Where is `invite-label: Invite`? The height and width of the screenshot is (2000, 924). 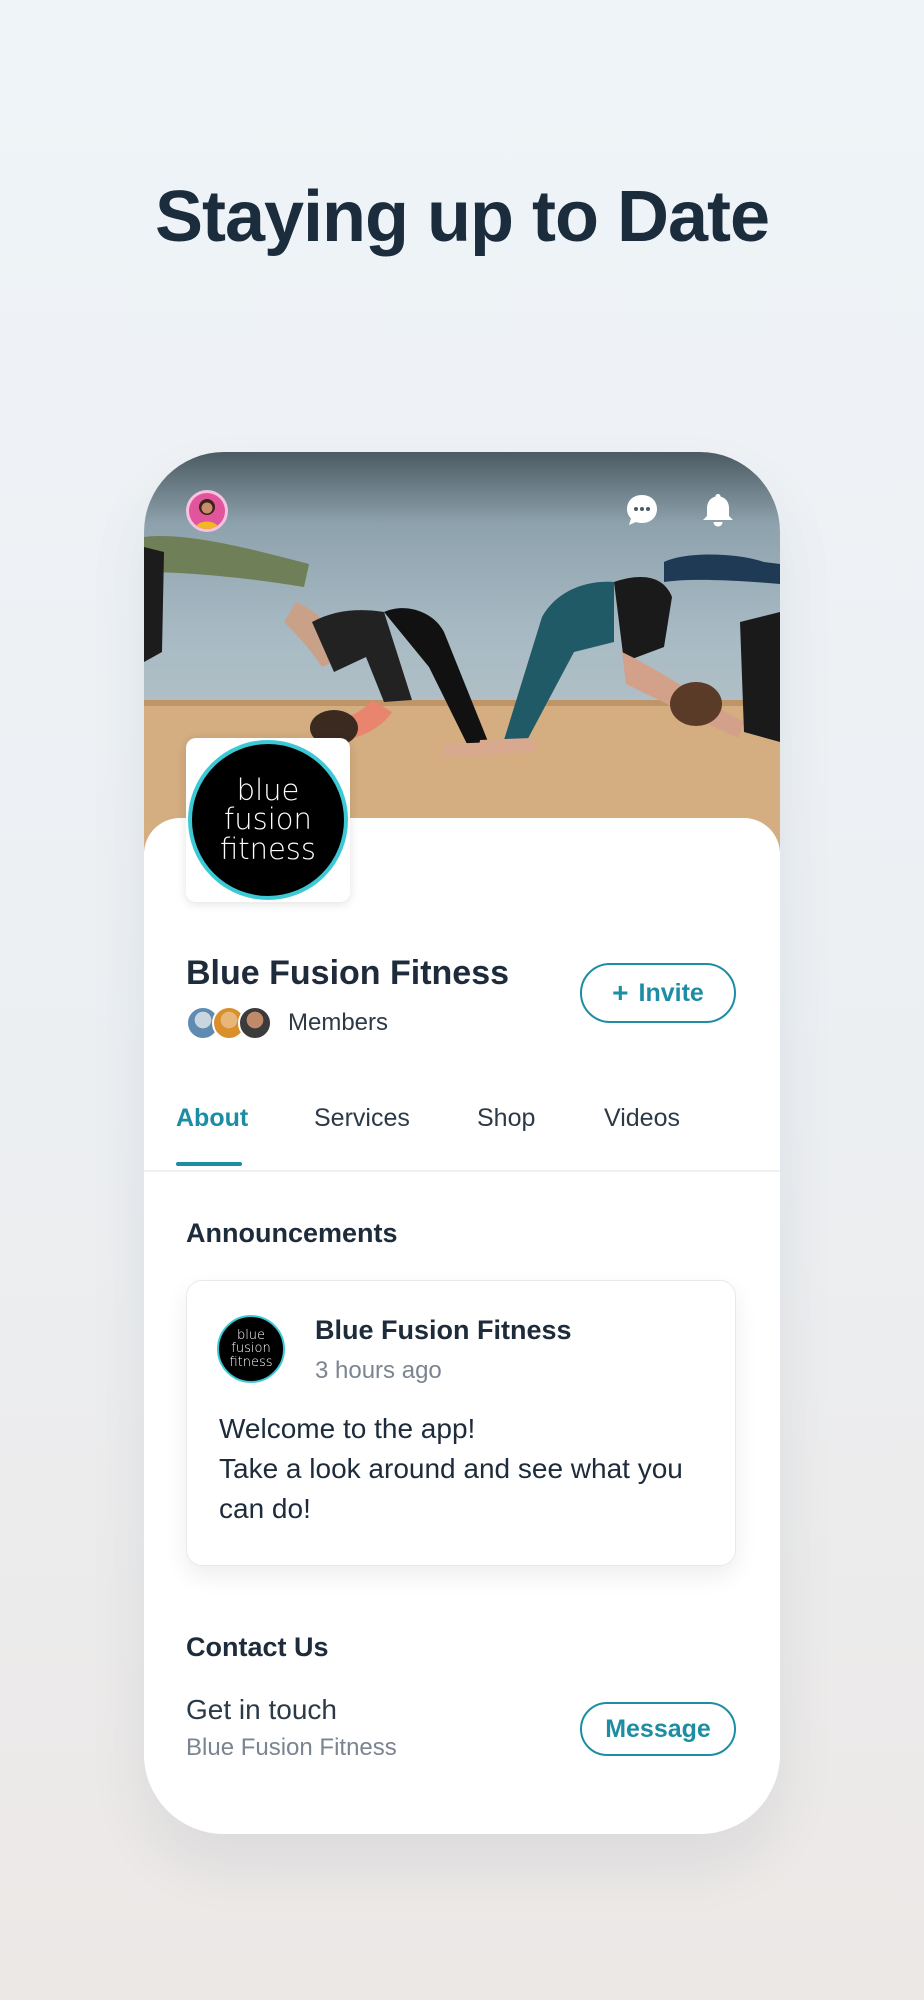 invite-label: Invite is located at coordinates (671, 992).